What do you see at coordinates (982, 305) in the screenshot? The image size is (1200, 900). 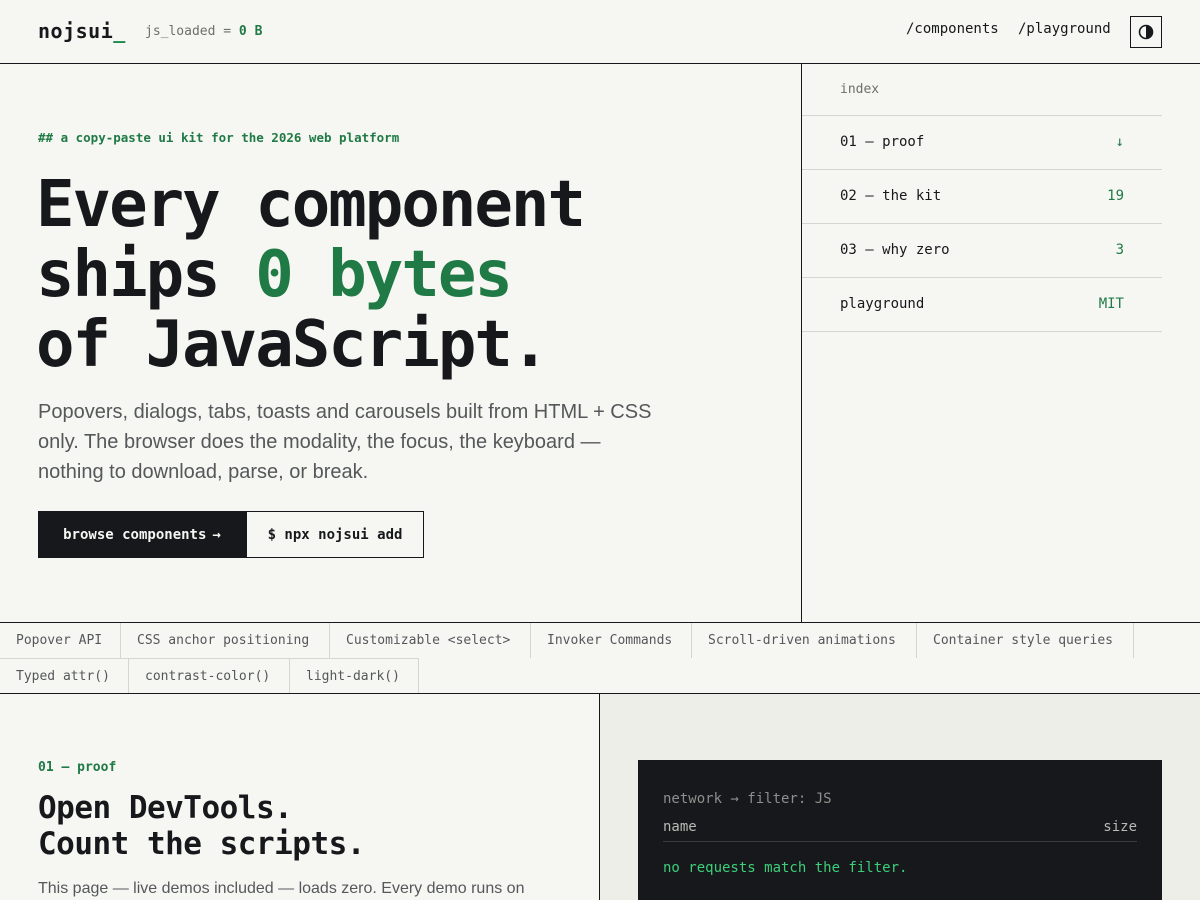 I see `index-item-playground: playground MIT` at bounding box center [982, 305].